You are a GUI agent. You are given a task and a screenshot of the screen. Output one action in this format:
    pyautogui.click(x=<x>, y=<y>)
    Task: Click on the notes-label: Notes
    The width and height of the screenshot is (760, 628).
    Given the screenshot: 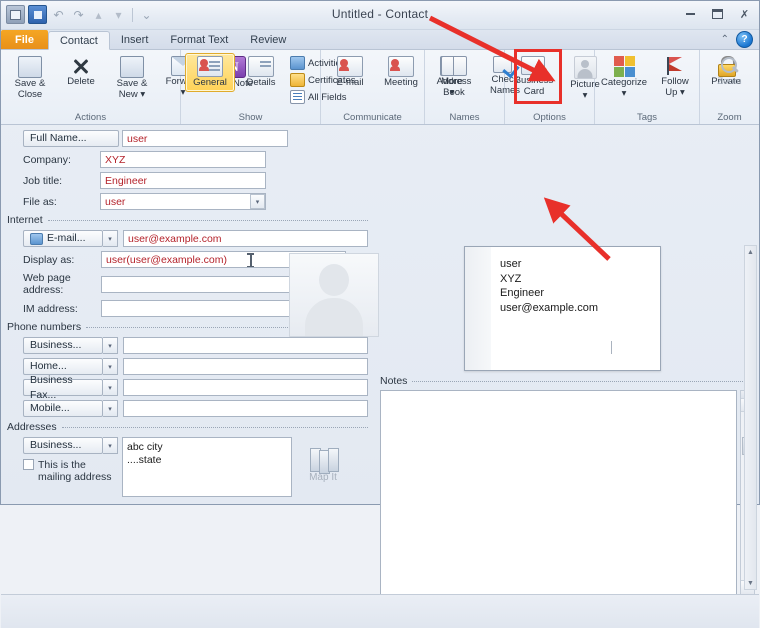 What is the action you would take?
    pyautogui.click(x=394, y=381)
    